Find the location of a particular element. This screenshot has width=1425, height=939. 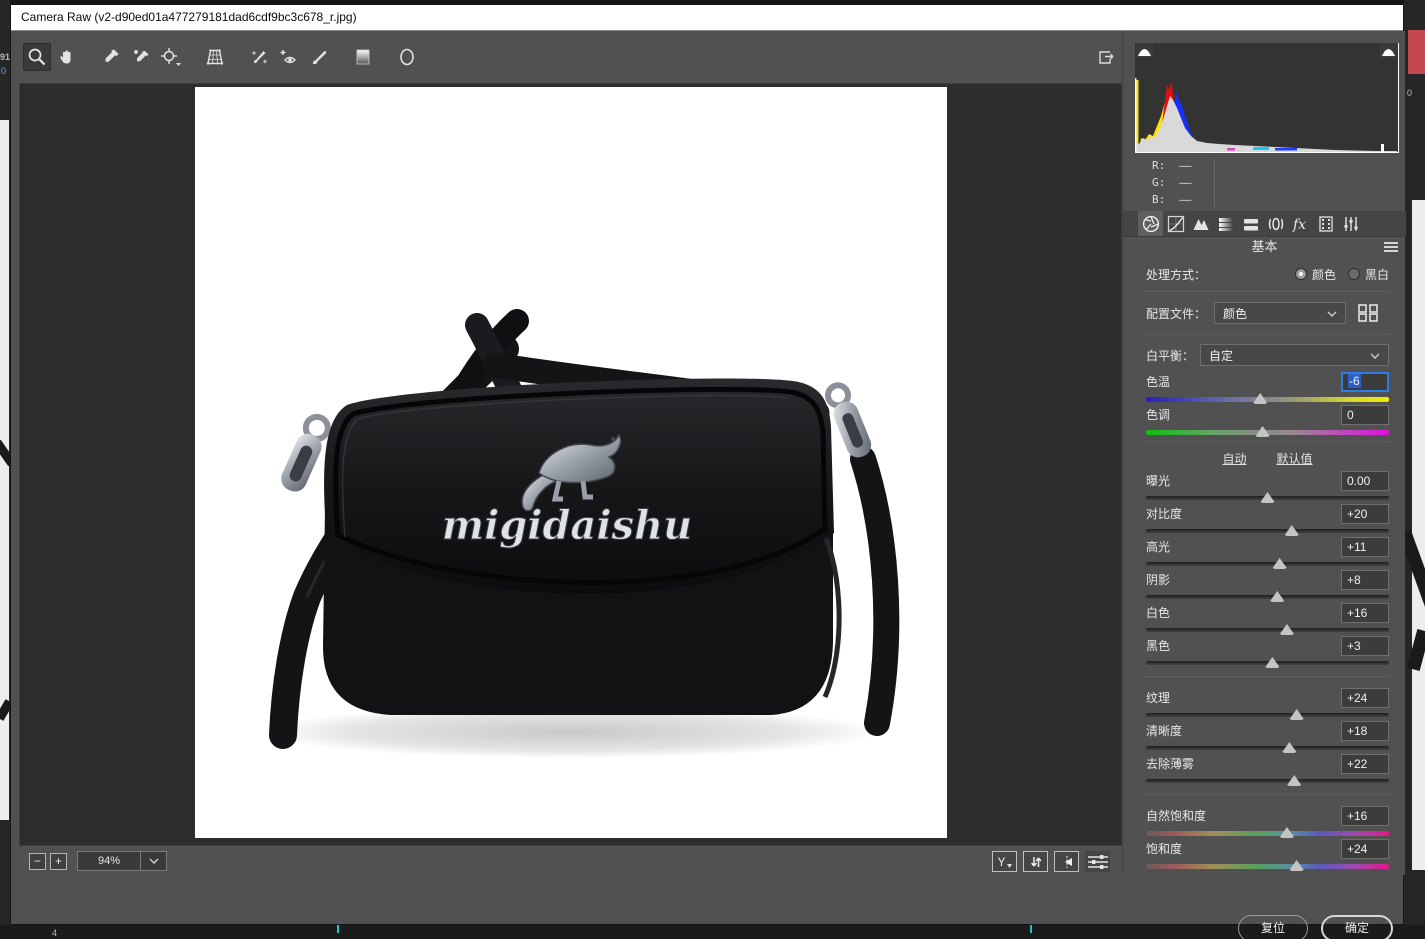

zoom-level-dropdown is located at coordinates (154, 861).